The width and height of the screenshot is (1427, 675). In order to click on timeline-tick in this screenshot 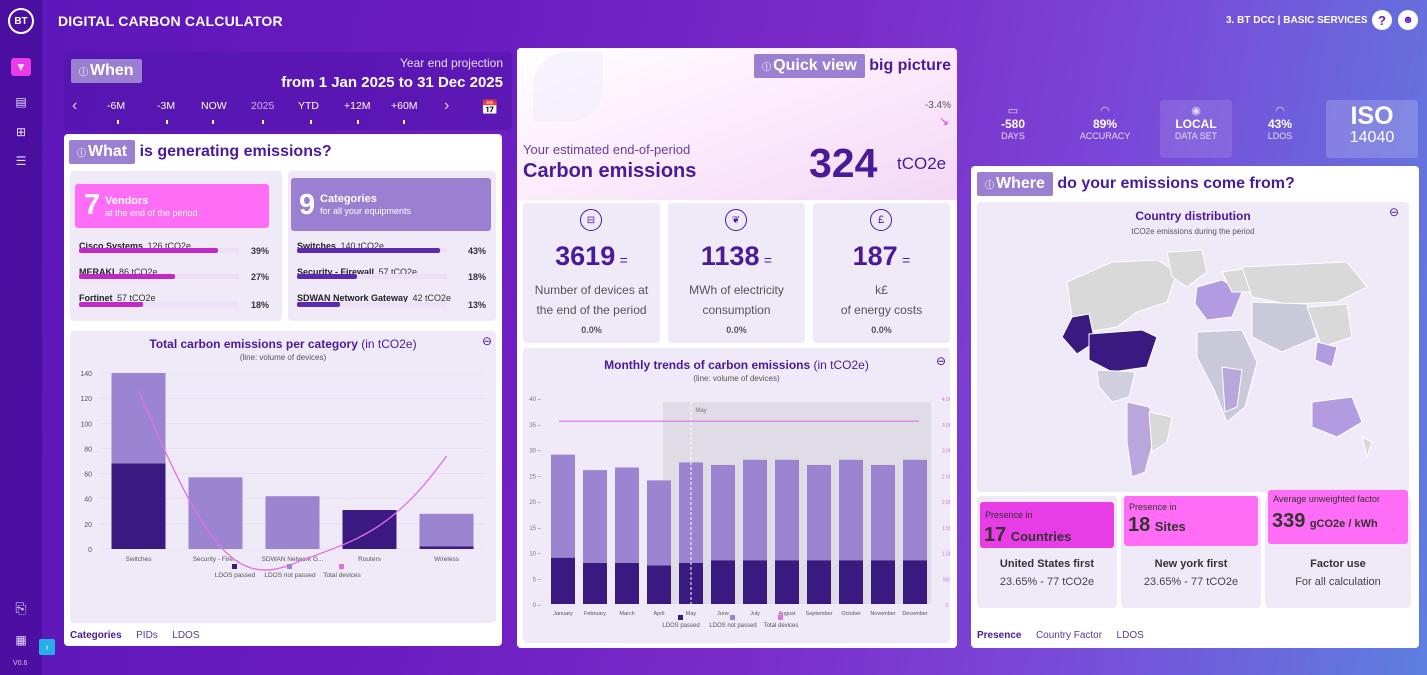, I will do `click(263, 122)`.